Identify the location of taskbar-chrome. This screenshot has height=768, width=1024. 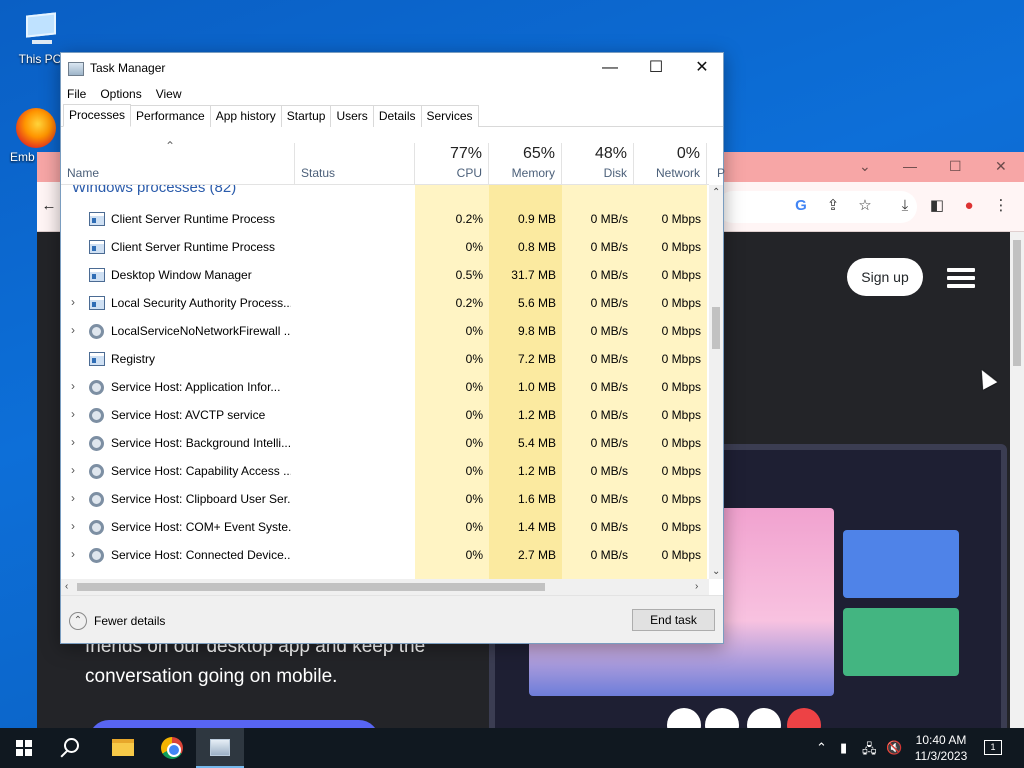
(172, 748).